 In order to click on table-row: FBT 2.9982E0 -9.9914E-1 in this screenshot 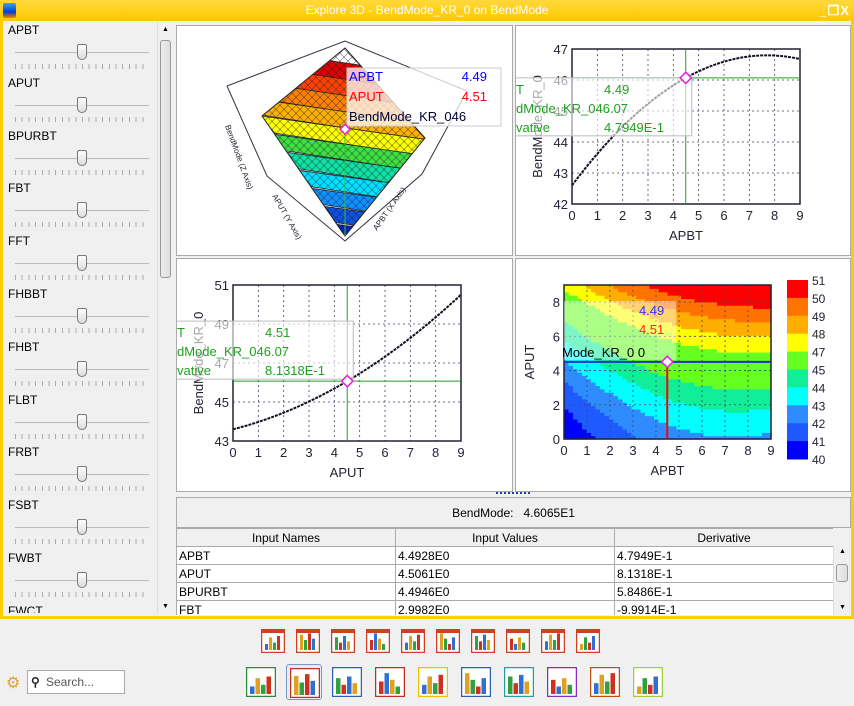, I will do `click(504, 607)`.